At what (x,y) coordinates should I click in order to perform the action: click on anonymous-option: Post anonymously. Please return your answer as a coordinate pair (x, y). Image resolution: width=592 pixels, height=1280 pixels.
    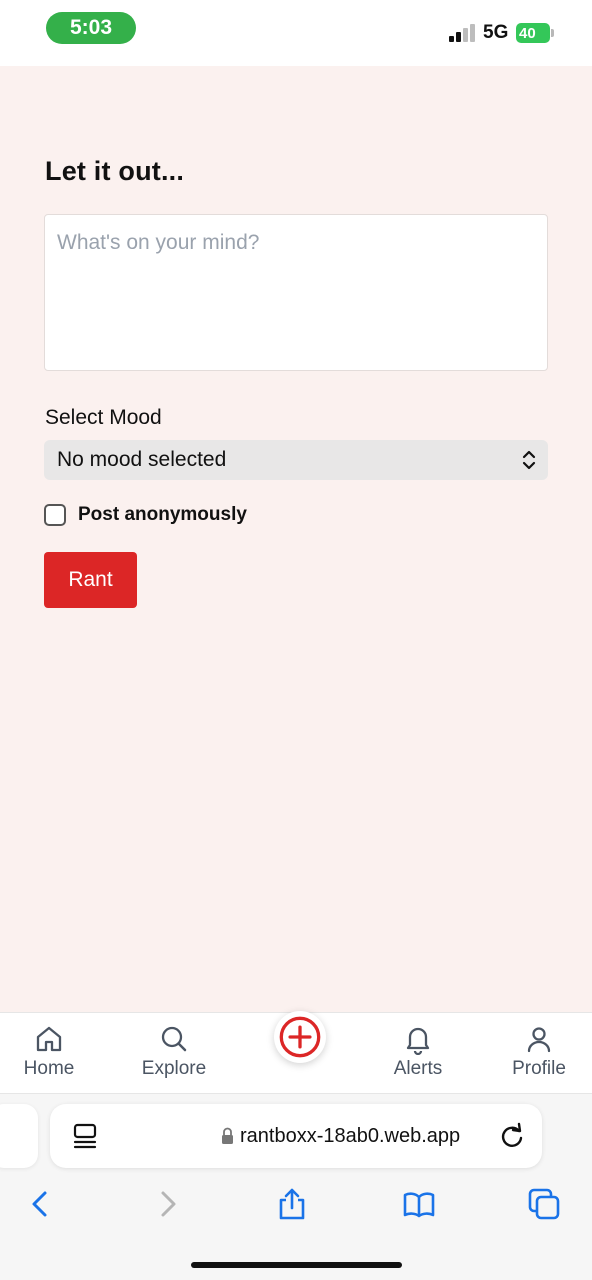
    Looking at the image, I should click on (145, 515).